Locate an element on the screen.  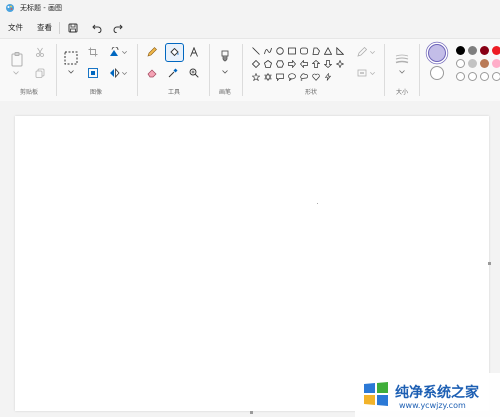
outline-dropdown-icon is located at coordinates (372, 52).